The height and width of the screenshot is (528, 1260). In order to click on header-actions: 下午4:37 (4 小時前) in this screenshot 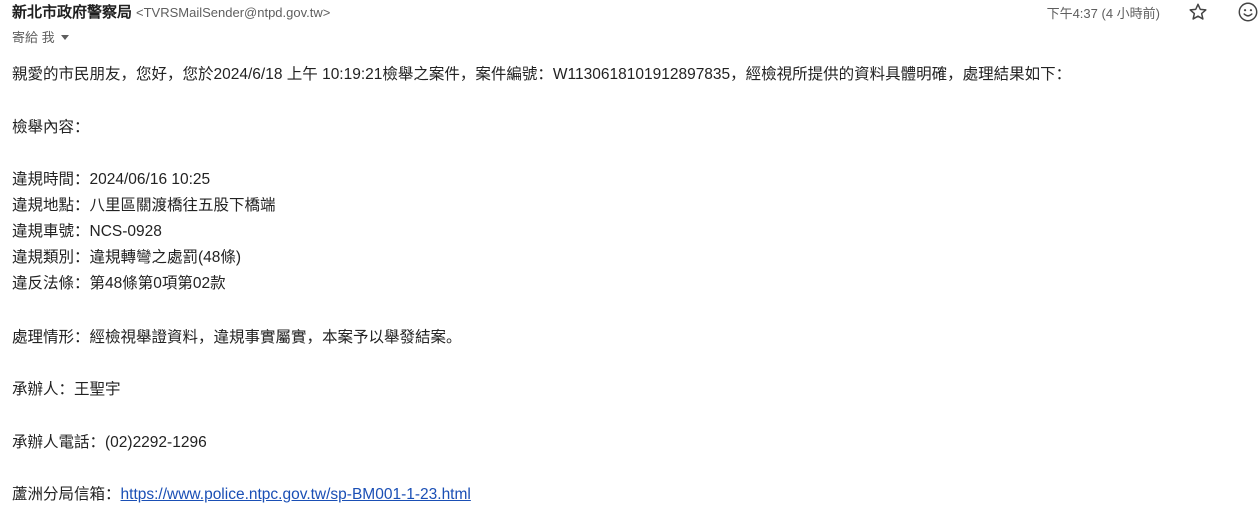, I will do `click(1153, 12)`.